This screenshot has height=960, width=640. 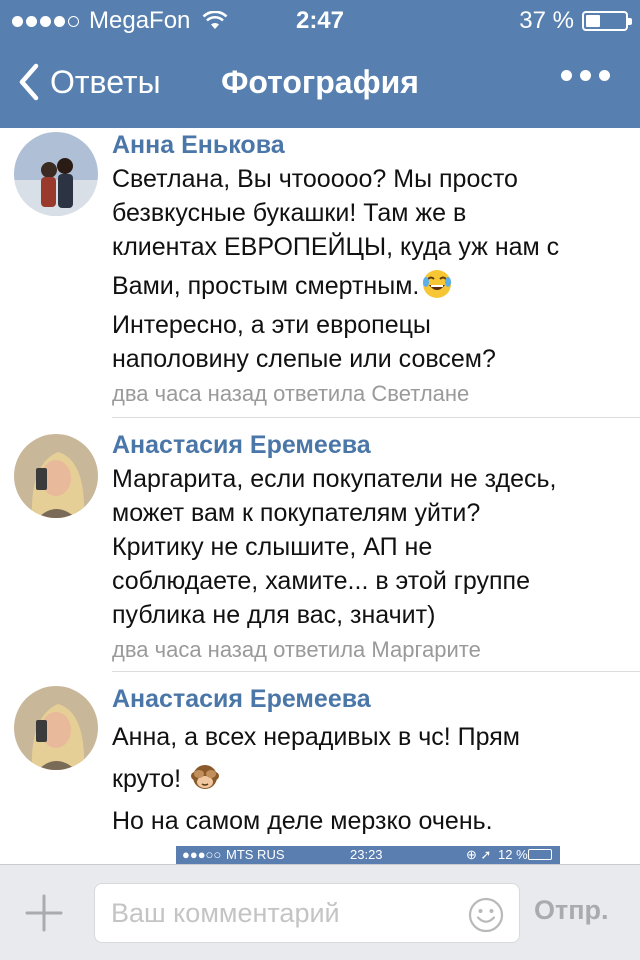 What do you see at coordinates (370, 145) in the screenshot?
I see `comment-author: Анна Енькова` at bounding box center [370, 145].